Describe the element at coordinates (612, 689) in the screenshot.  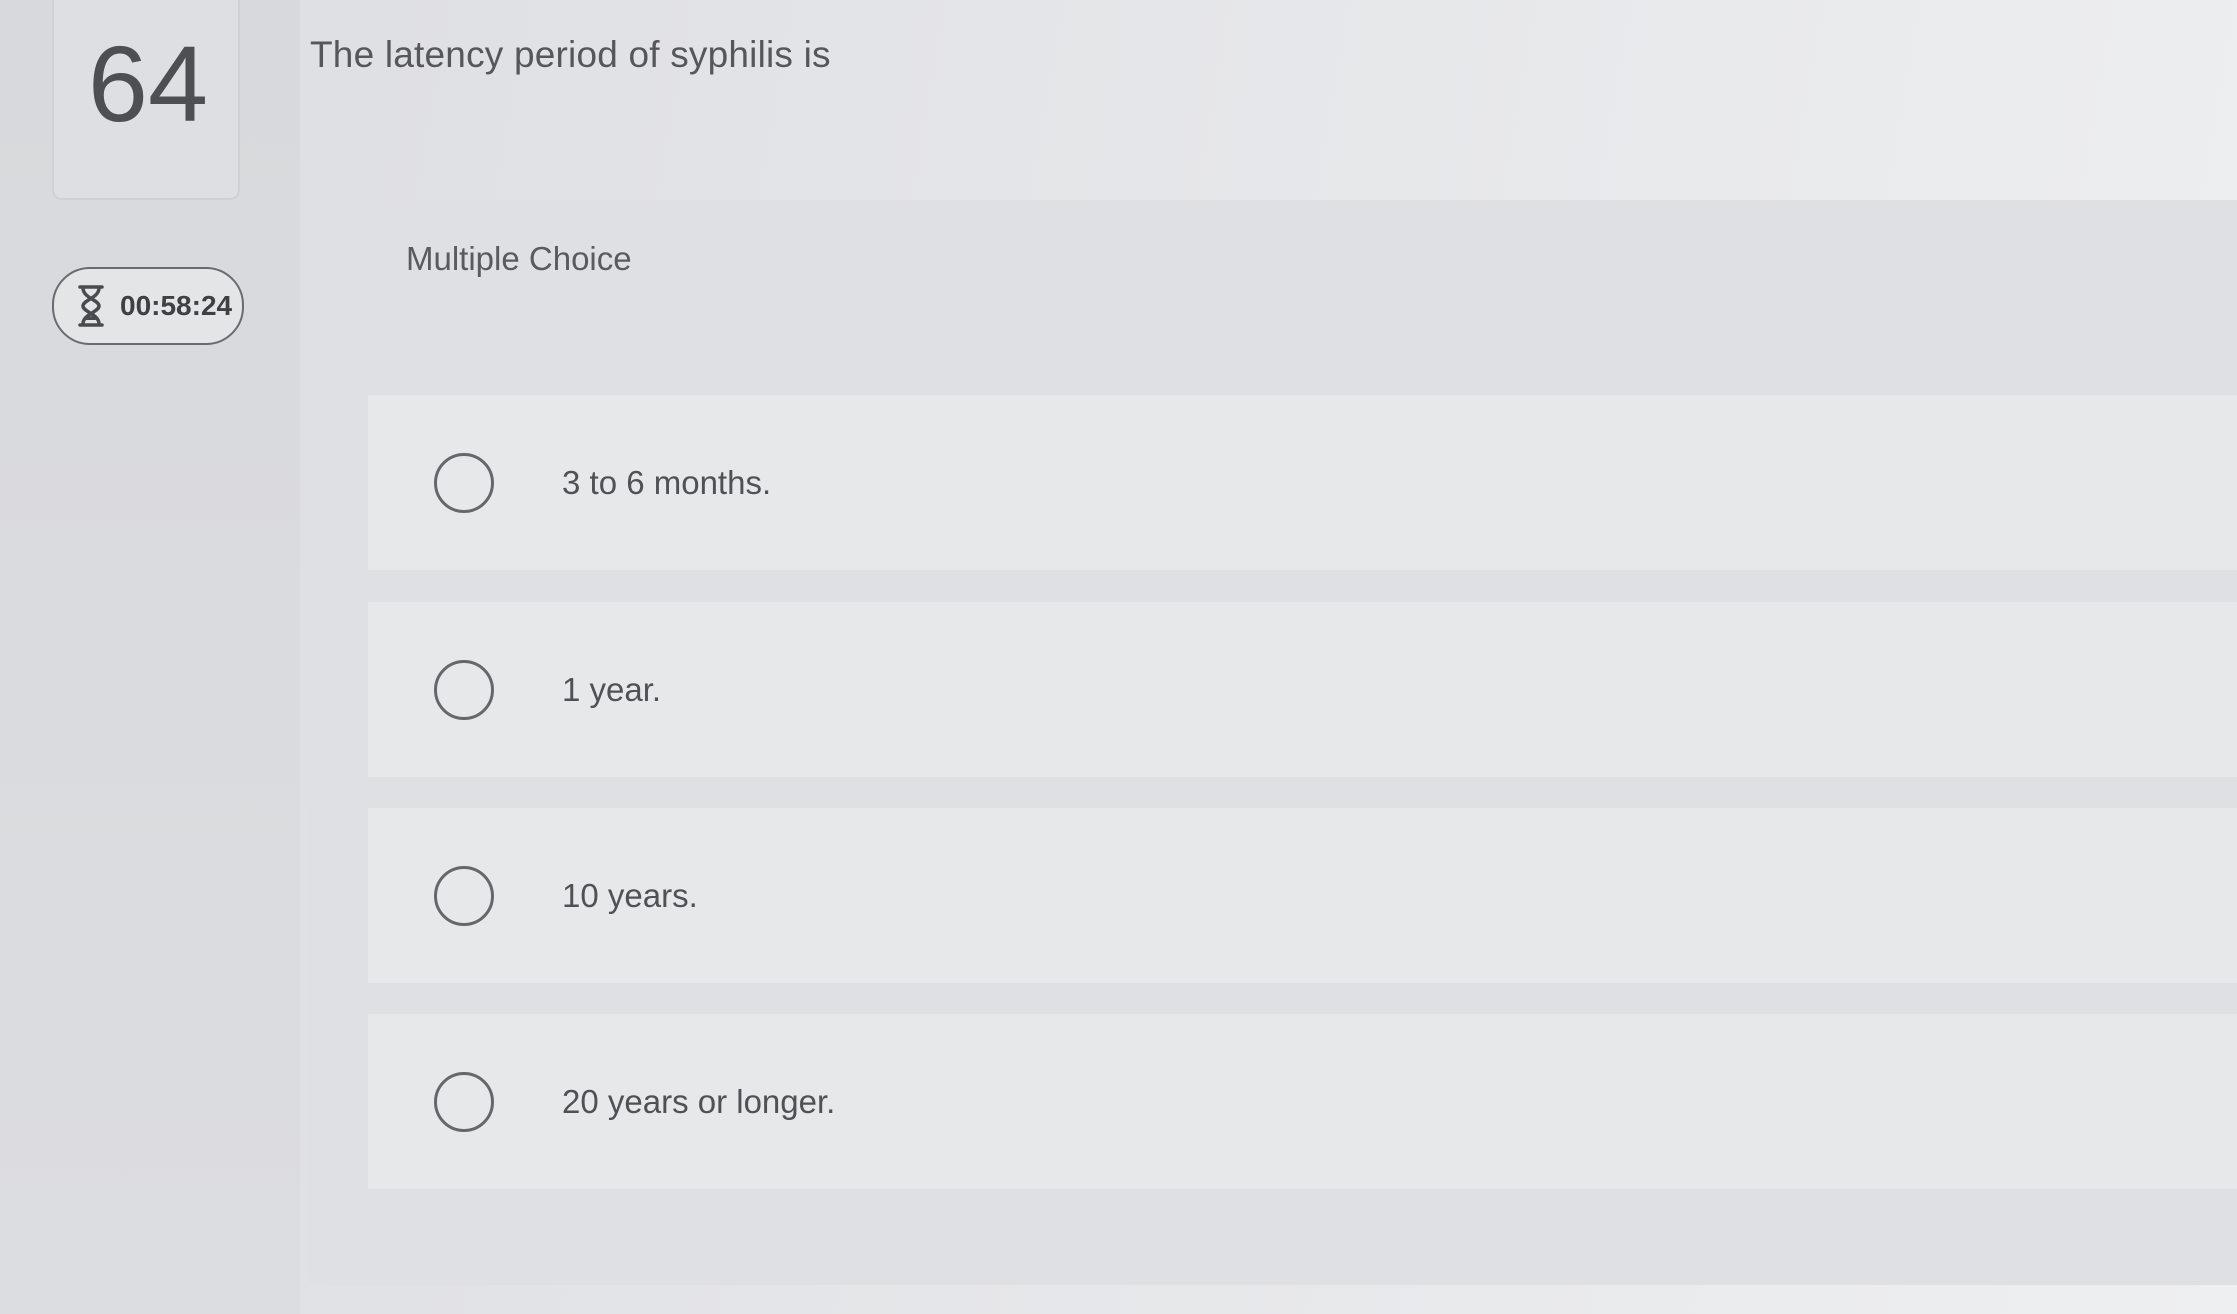
I see `option-label: 1 year.` at that location.